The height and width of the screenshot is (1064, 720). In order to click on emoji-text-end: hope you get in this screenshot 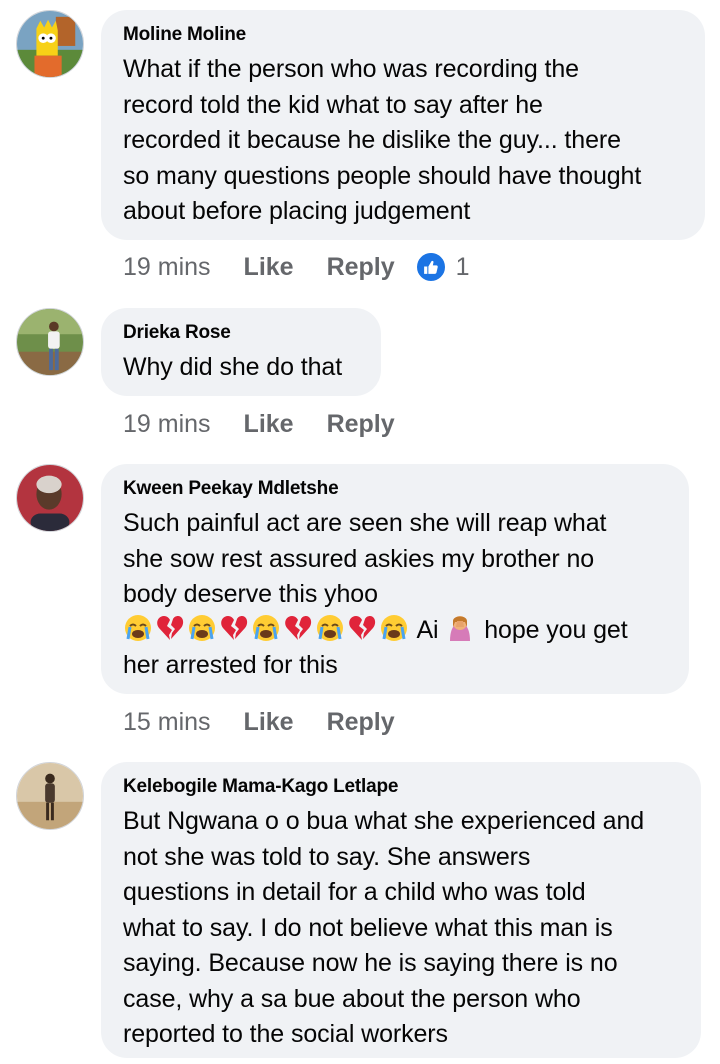, I will do `click(556, 629)`.